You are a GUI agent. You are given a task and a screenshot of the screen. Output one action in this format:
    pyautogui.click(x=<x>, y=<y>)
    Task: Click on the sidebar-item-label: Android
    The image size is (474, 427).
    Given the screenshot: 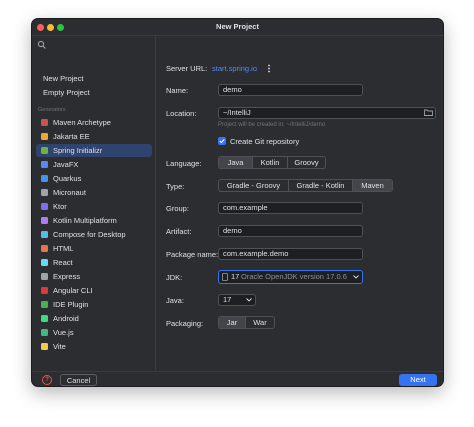 What is the action you would take?
    pyautogui.click(x=66, y=318)
    